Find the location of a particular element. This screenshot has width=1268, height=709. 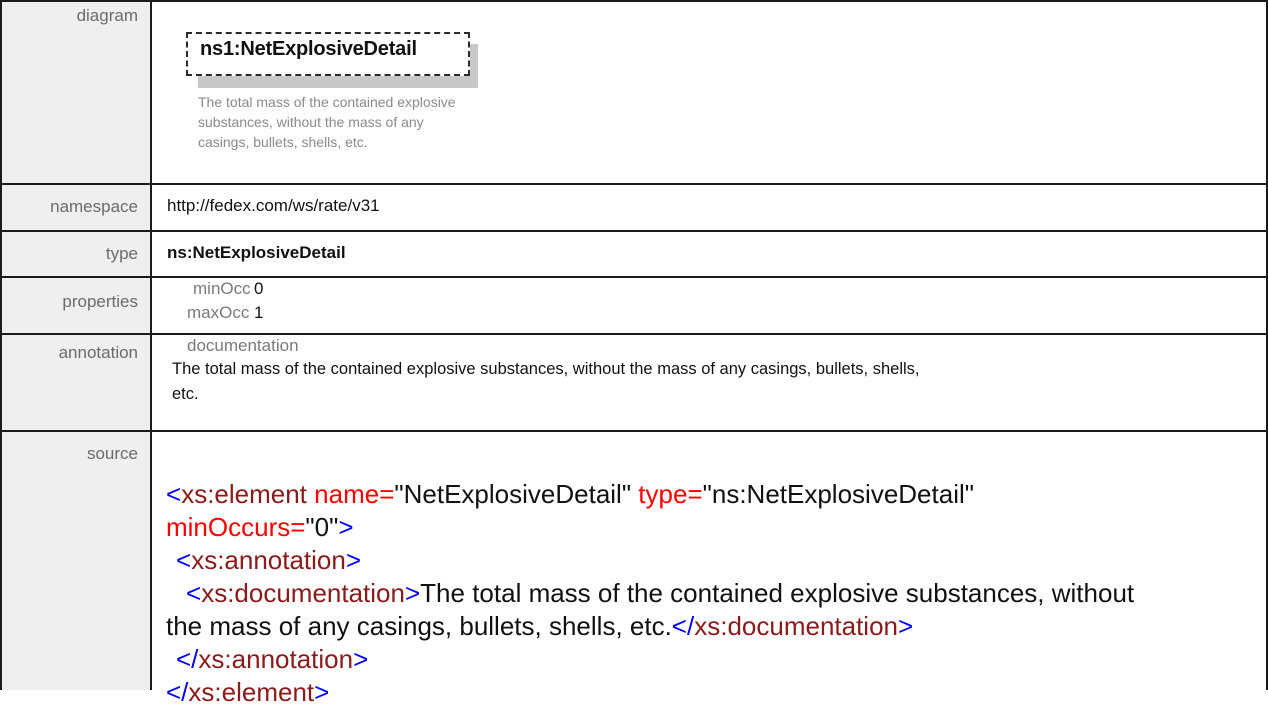

annotation-label: annotation is located at coordinates (98, 352).